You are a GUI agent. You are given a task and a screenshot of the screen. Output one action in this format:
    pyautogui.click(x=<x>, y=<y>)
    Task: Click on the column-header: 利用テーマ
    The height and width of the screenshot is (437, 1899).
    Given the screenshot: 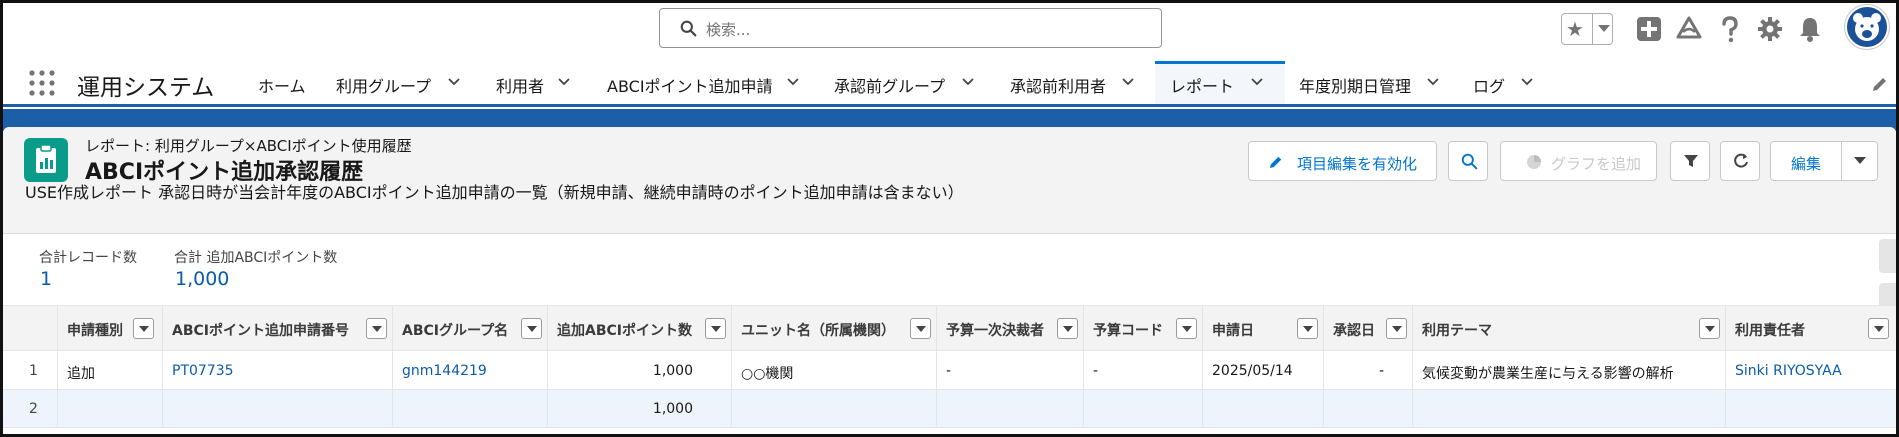 What is the action you would take?
    pyautogui.click(x=1568, y=329)
    